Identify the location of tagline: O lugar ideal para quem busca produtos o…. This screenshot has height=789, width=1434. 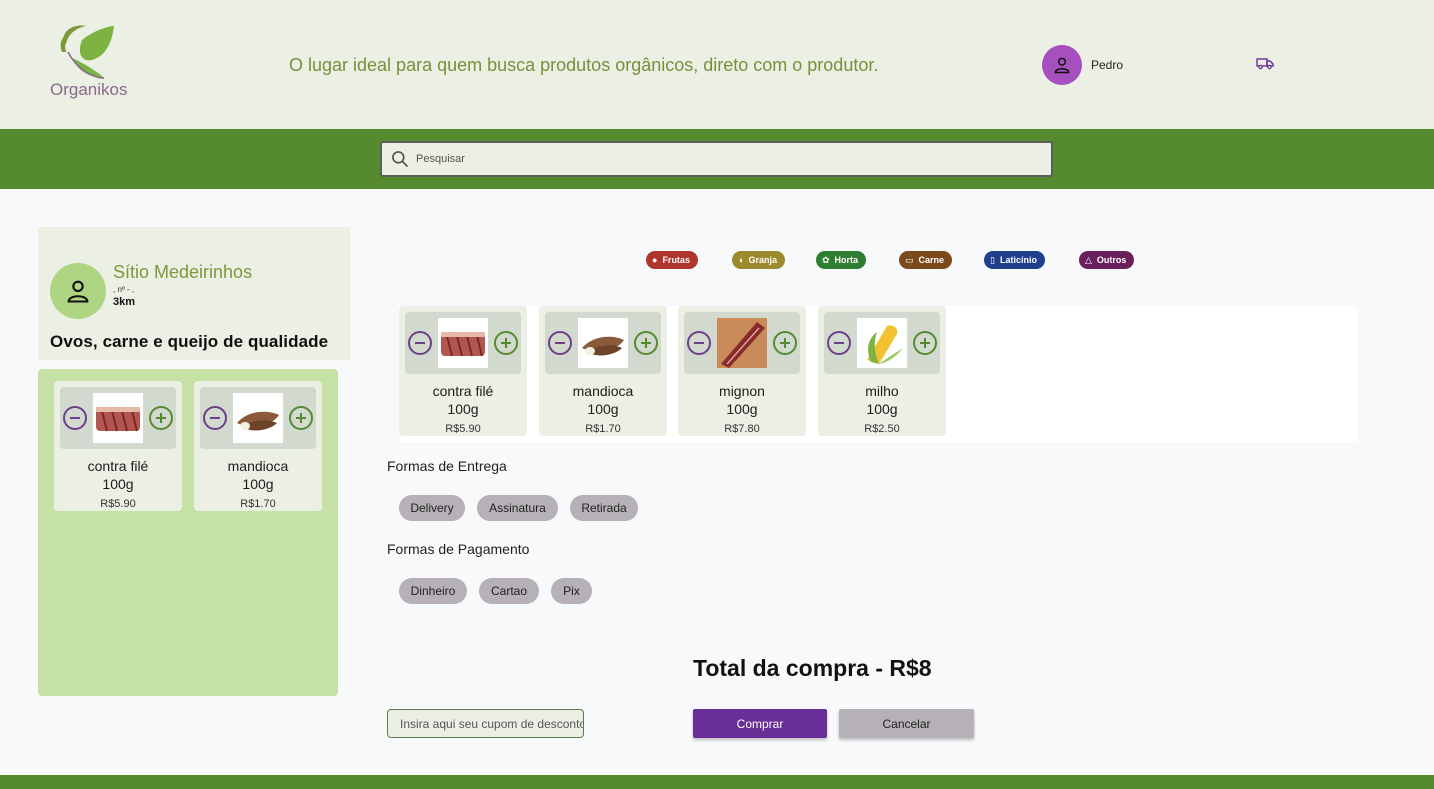
(584, 65).